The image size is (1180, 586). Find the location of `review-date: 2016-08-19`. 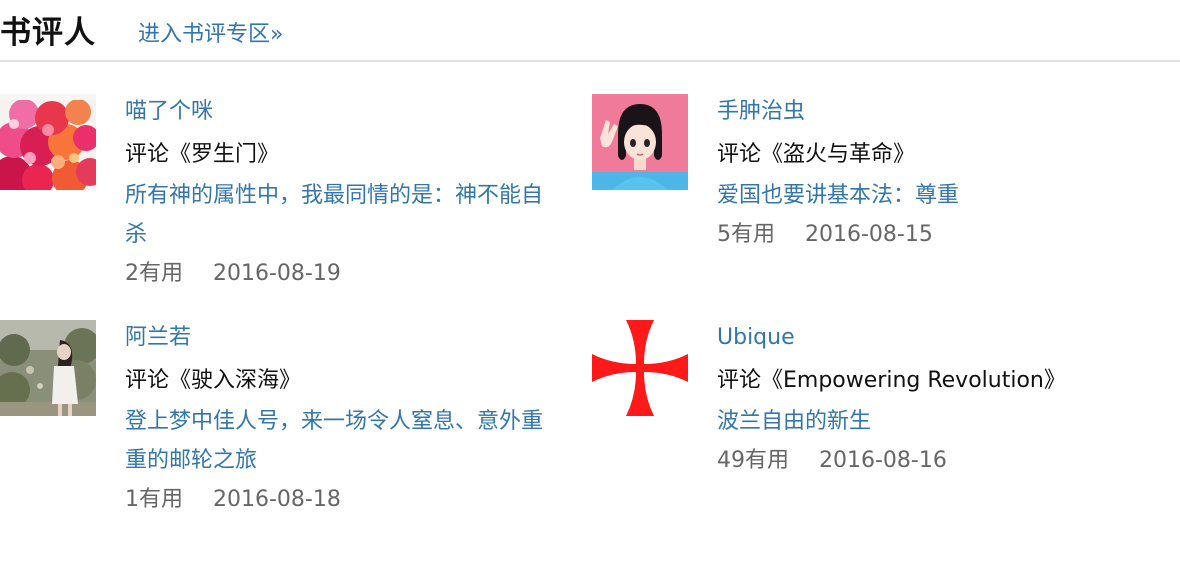

review-date: 2016-08-19 is located at coordinates (277, 273).